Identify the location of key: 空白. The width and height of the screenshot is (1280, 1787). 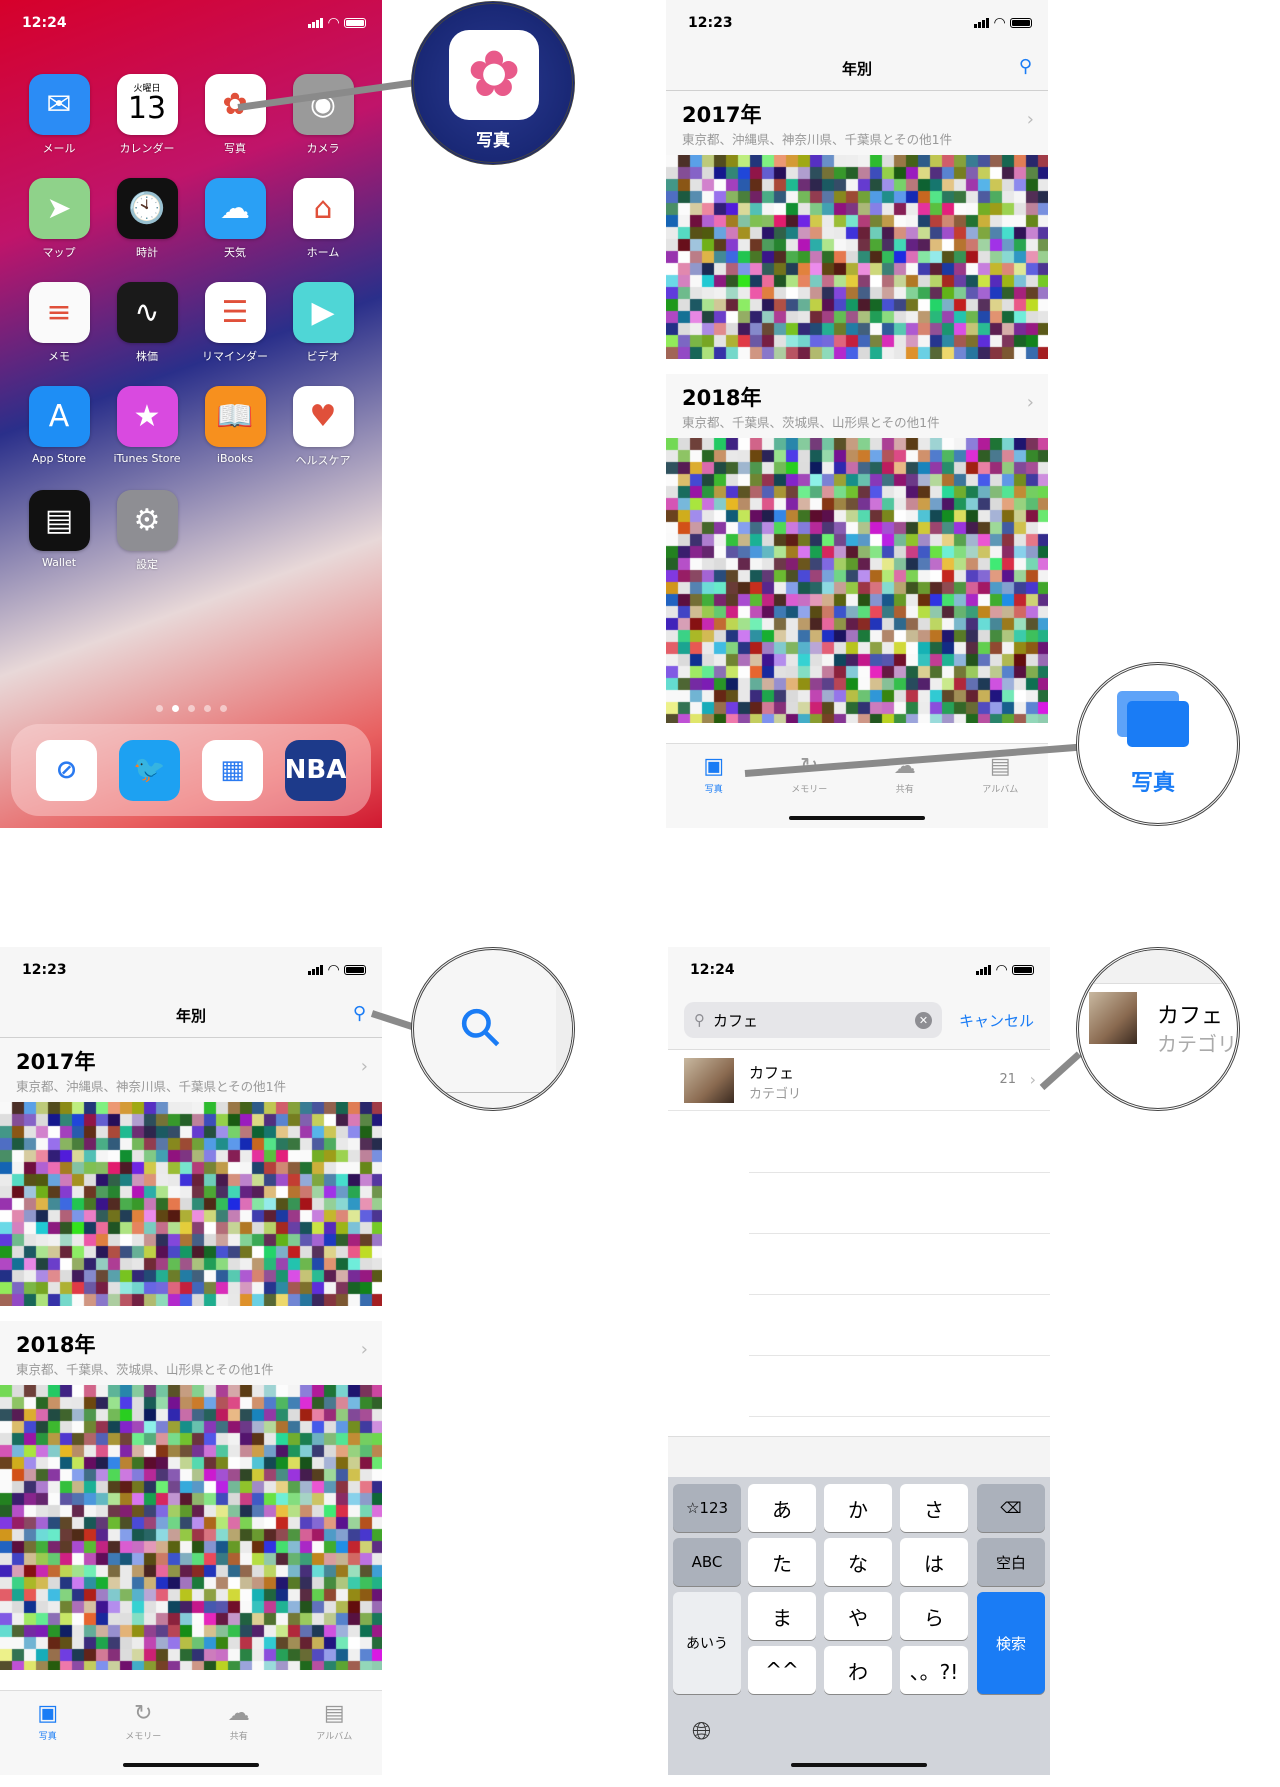
(1011, 1562).